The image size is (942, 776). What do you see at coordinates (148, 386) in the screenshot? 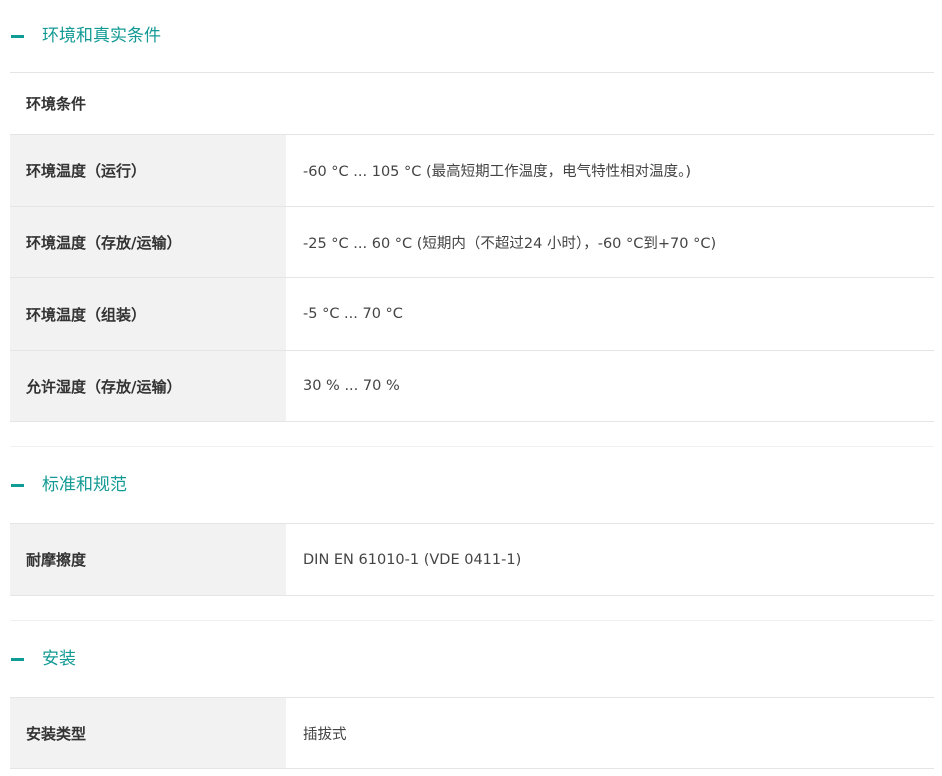
I see `row-key: 允许湿度（存放/运输）` at bounding box center [148, 386].